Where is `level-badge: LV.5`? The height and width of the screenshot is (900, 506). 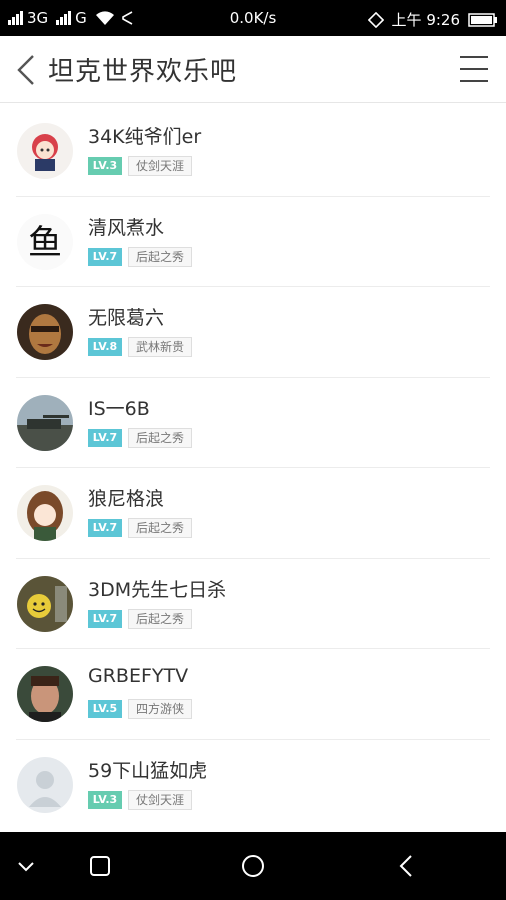
level-badge: LV.5 is located at coordinates (105, 709).